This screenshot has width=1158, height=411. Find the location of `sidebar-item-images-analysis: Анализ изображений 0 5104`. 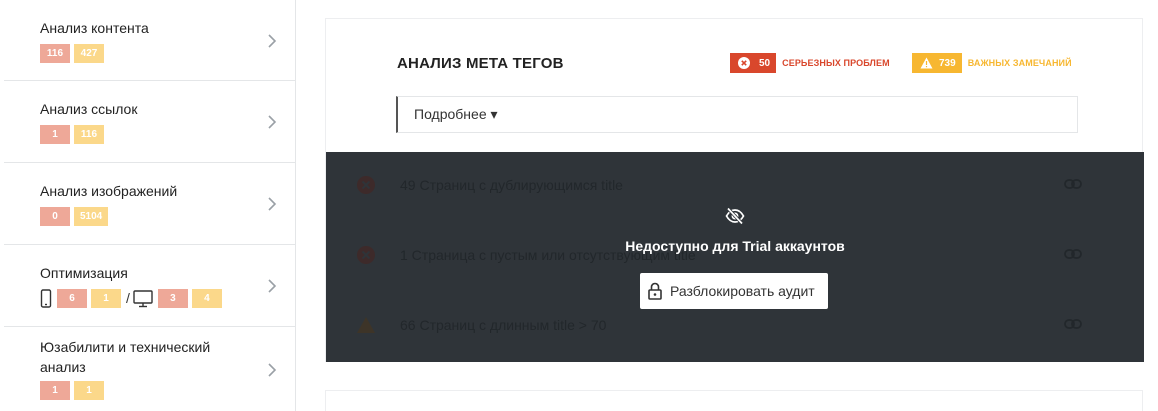

sidebar-item-images-analysis: Анализ изображений 0 5104 is located at coordinates (149, 204).